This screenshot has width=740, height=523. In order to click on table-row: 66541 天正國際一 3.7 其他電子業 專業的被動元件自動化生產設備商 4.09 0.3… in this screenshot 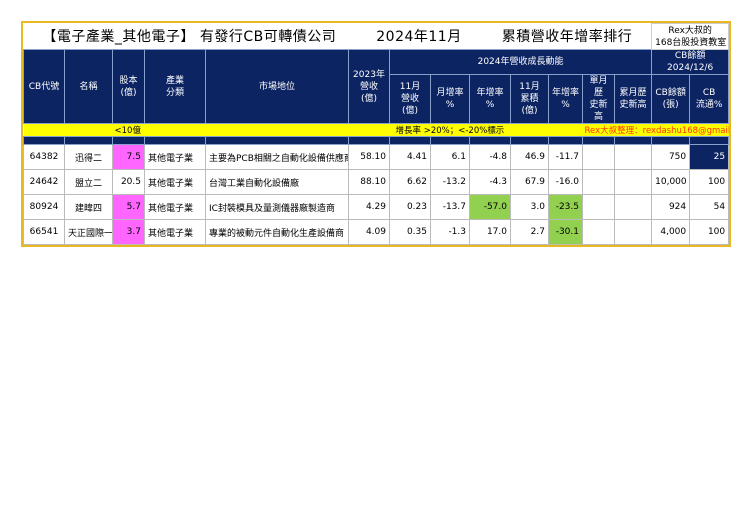, I will do `click(376, 232)`.